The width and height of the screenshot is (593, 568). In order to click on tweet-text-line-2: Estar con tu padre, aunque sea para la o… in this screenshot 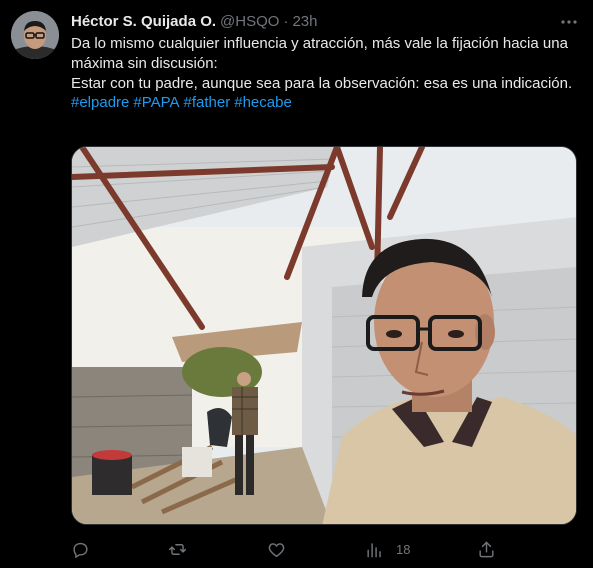, I will do `click(322, 83)`.